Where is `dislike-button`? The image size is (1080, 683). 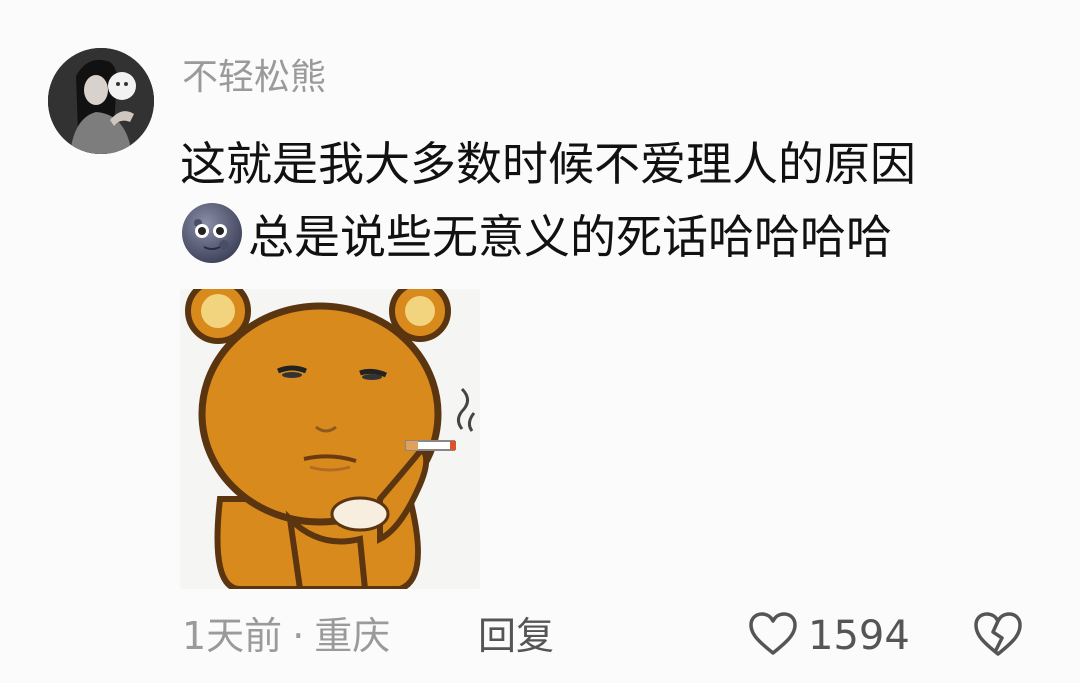 dislike-button is located at coordinates (998, 636).